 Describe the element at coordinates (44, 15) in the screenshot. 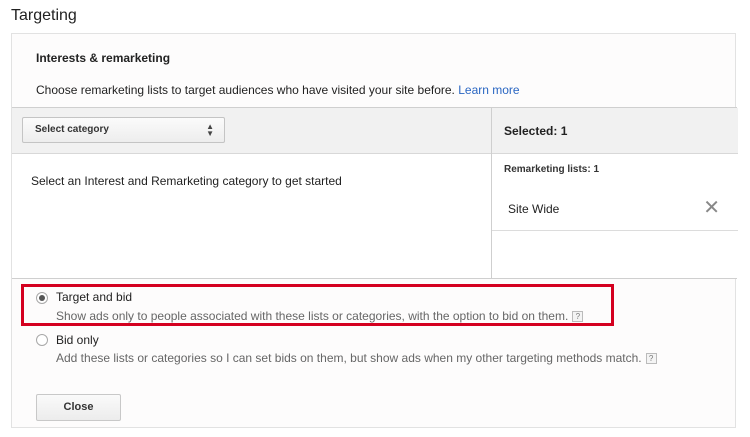

I see `page-title: Targeting` at that location.